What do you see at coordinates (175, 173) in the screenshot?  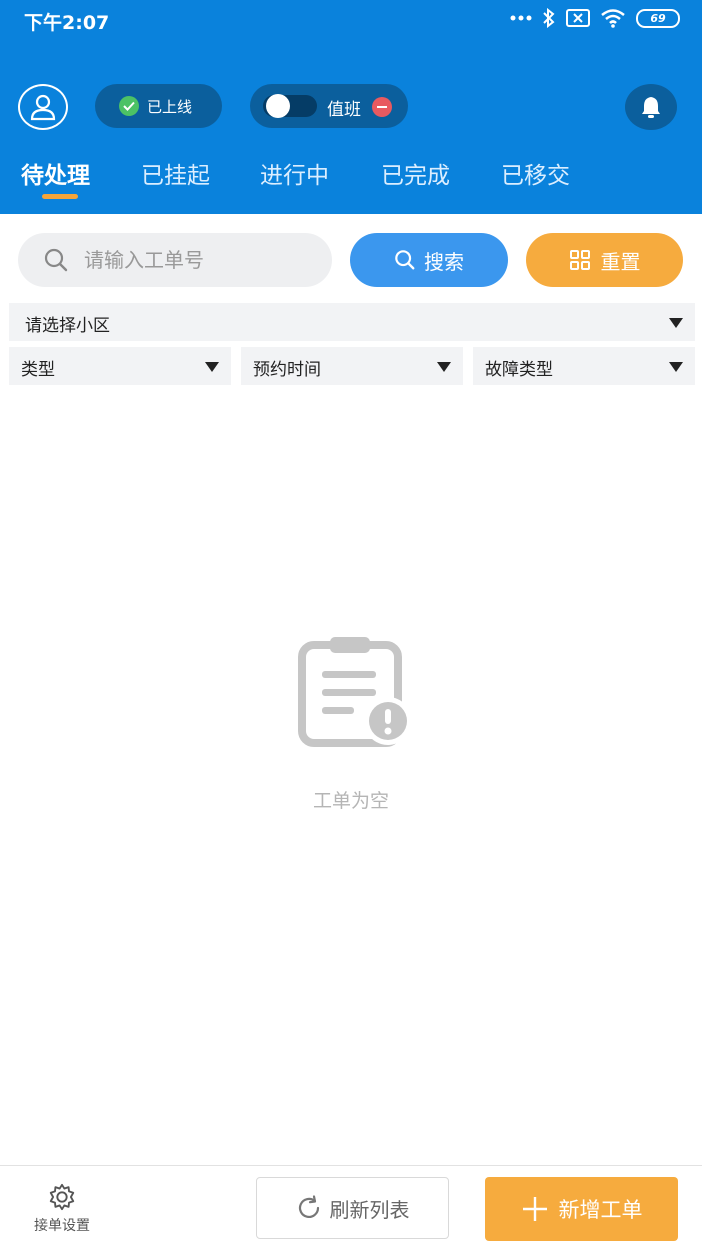 I see `tab-suspended: 已挂起` at bounding box center [175, 173].